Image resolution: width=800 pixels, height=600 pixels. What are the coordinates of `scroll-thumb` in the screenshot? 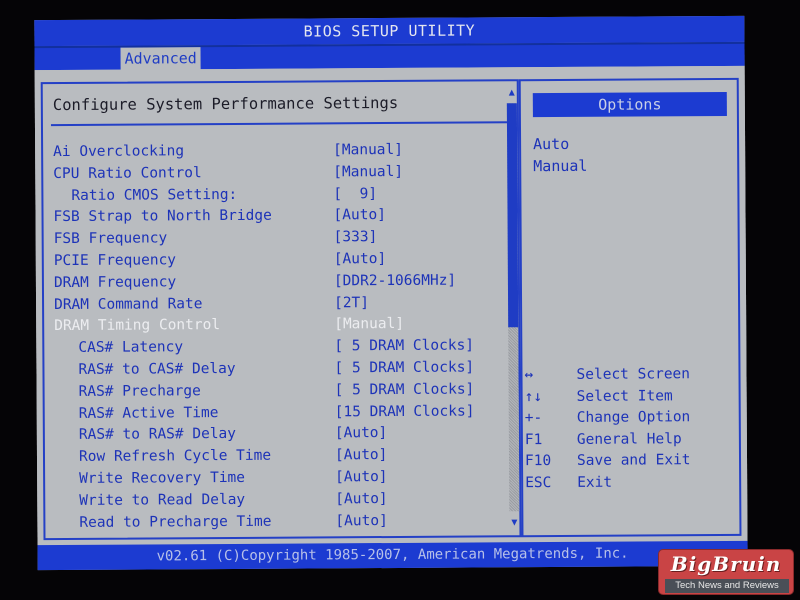 It's located at (512, 215).